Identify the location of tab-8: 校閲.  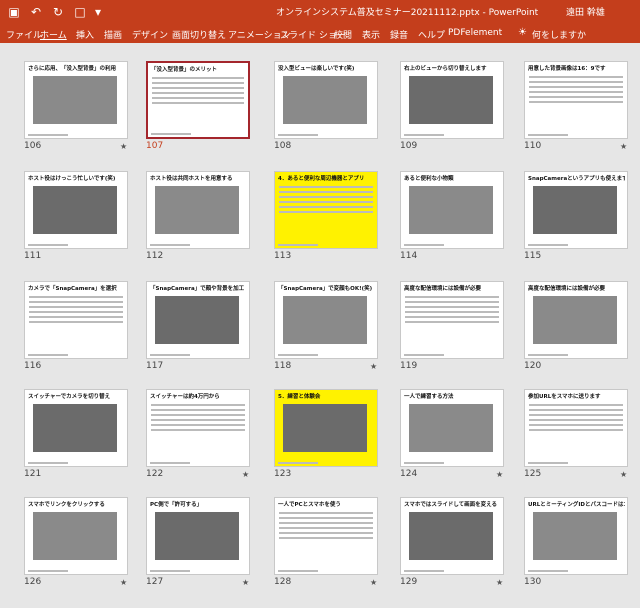
(343, 34).